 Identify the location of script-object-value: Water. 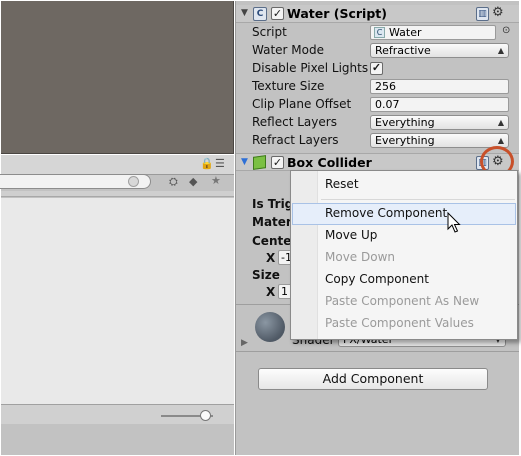
(405, 32).